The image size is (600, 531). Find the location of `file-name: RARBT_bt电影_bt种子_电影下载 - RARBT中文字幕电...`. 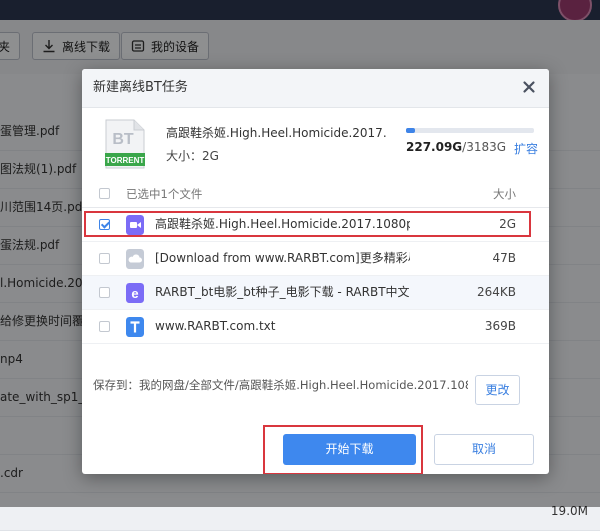

file-name: RARBT_bt电影_bt种子_电影下载 - RARBT中文字幕电... is located at coordinates (282, 292).